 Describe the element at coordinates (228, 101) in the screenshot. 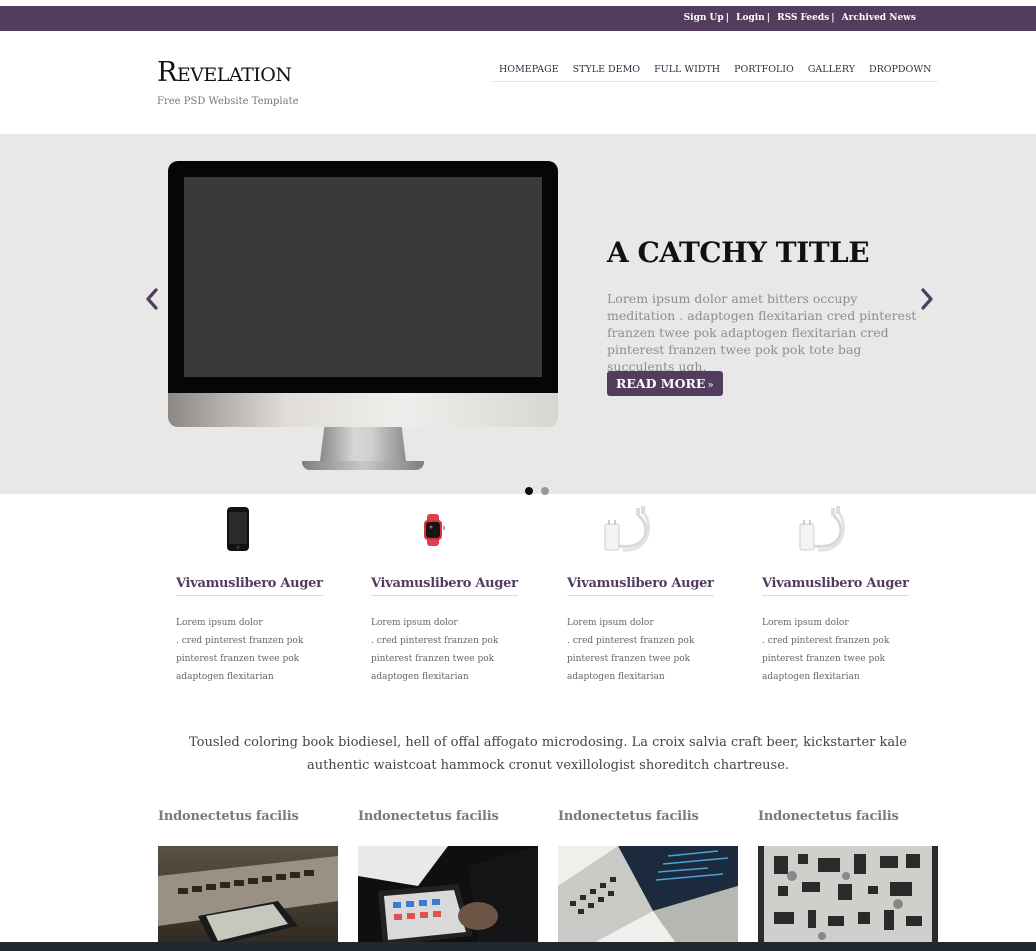

I see `site-tagline: Free PSD Website Template` at that location.